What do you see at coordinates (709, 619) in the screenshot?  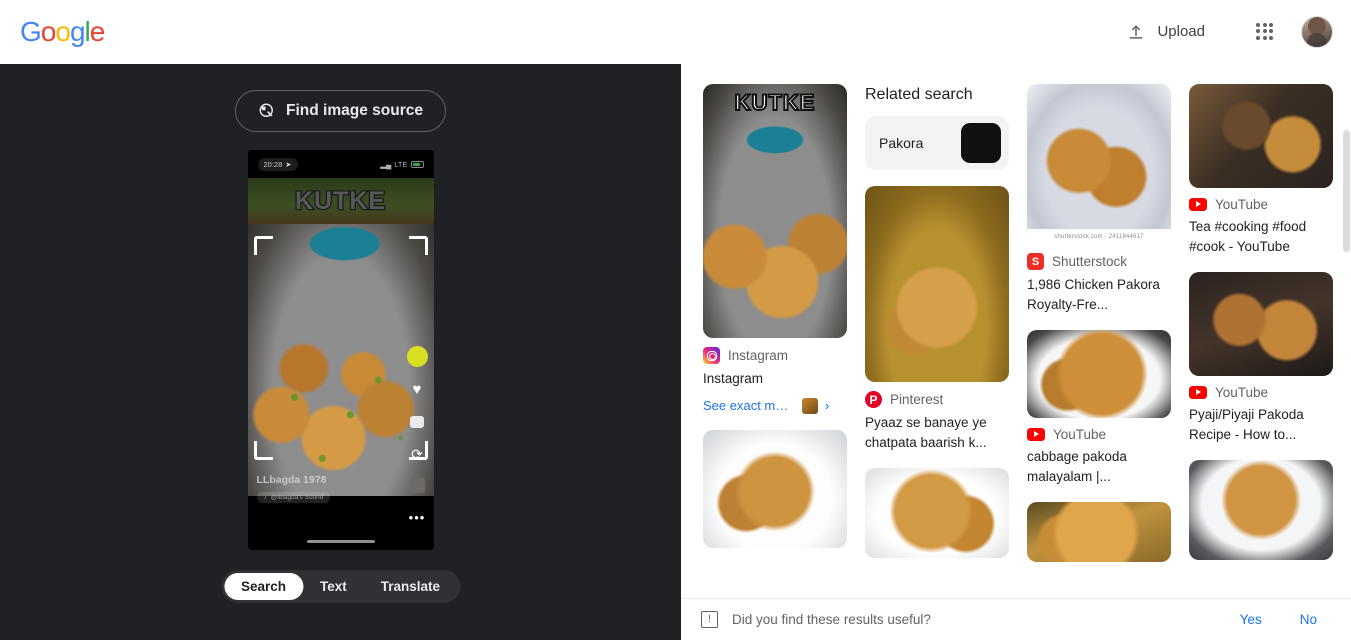 I see `feedback-icon` at bounding box center [709, 619].